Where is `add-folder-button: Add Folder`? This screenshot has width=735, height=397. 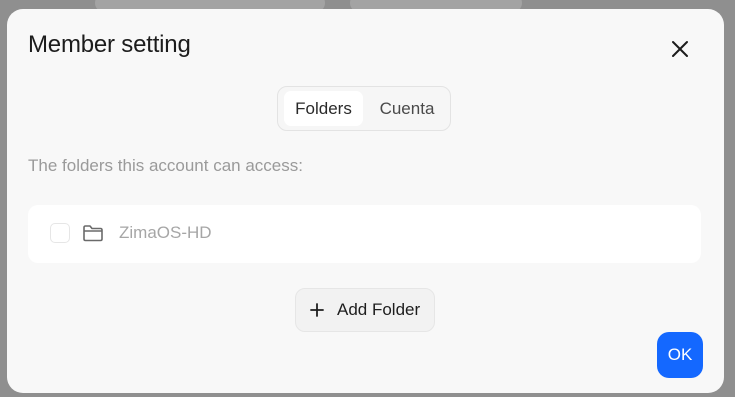
add-folder-button: Add Folder is located at coordinates (365, 310).